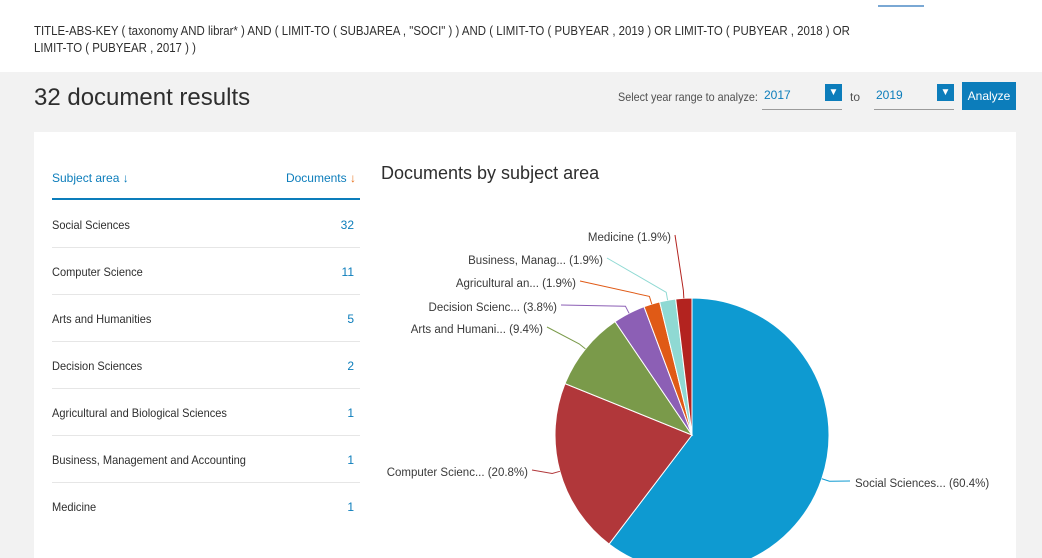 This screenshot has width=1042, height=558. What do you see at coordinates (493, 308) in the screenshot?
I see `pie-label: Decision Scienc... (3.8%)` at bounding box center [493, 308].